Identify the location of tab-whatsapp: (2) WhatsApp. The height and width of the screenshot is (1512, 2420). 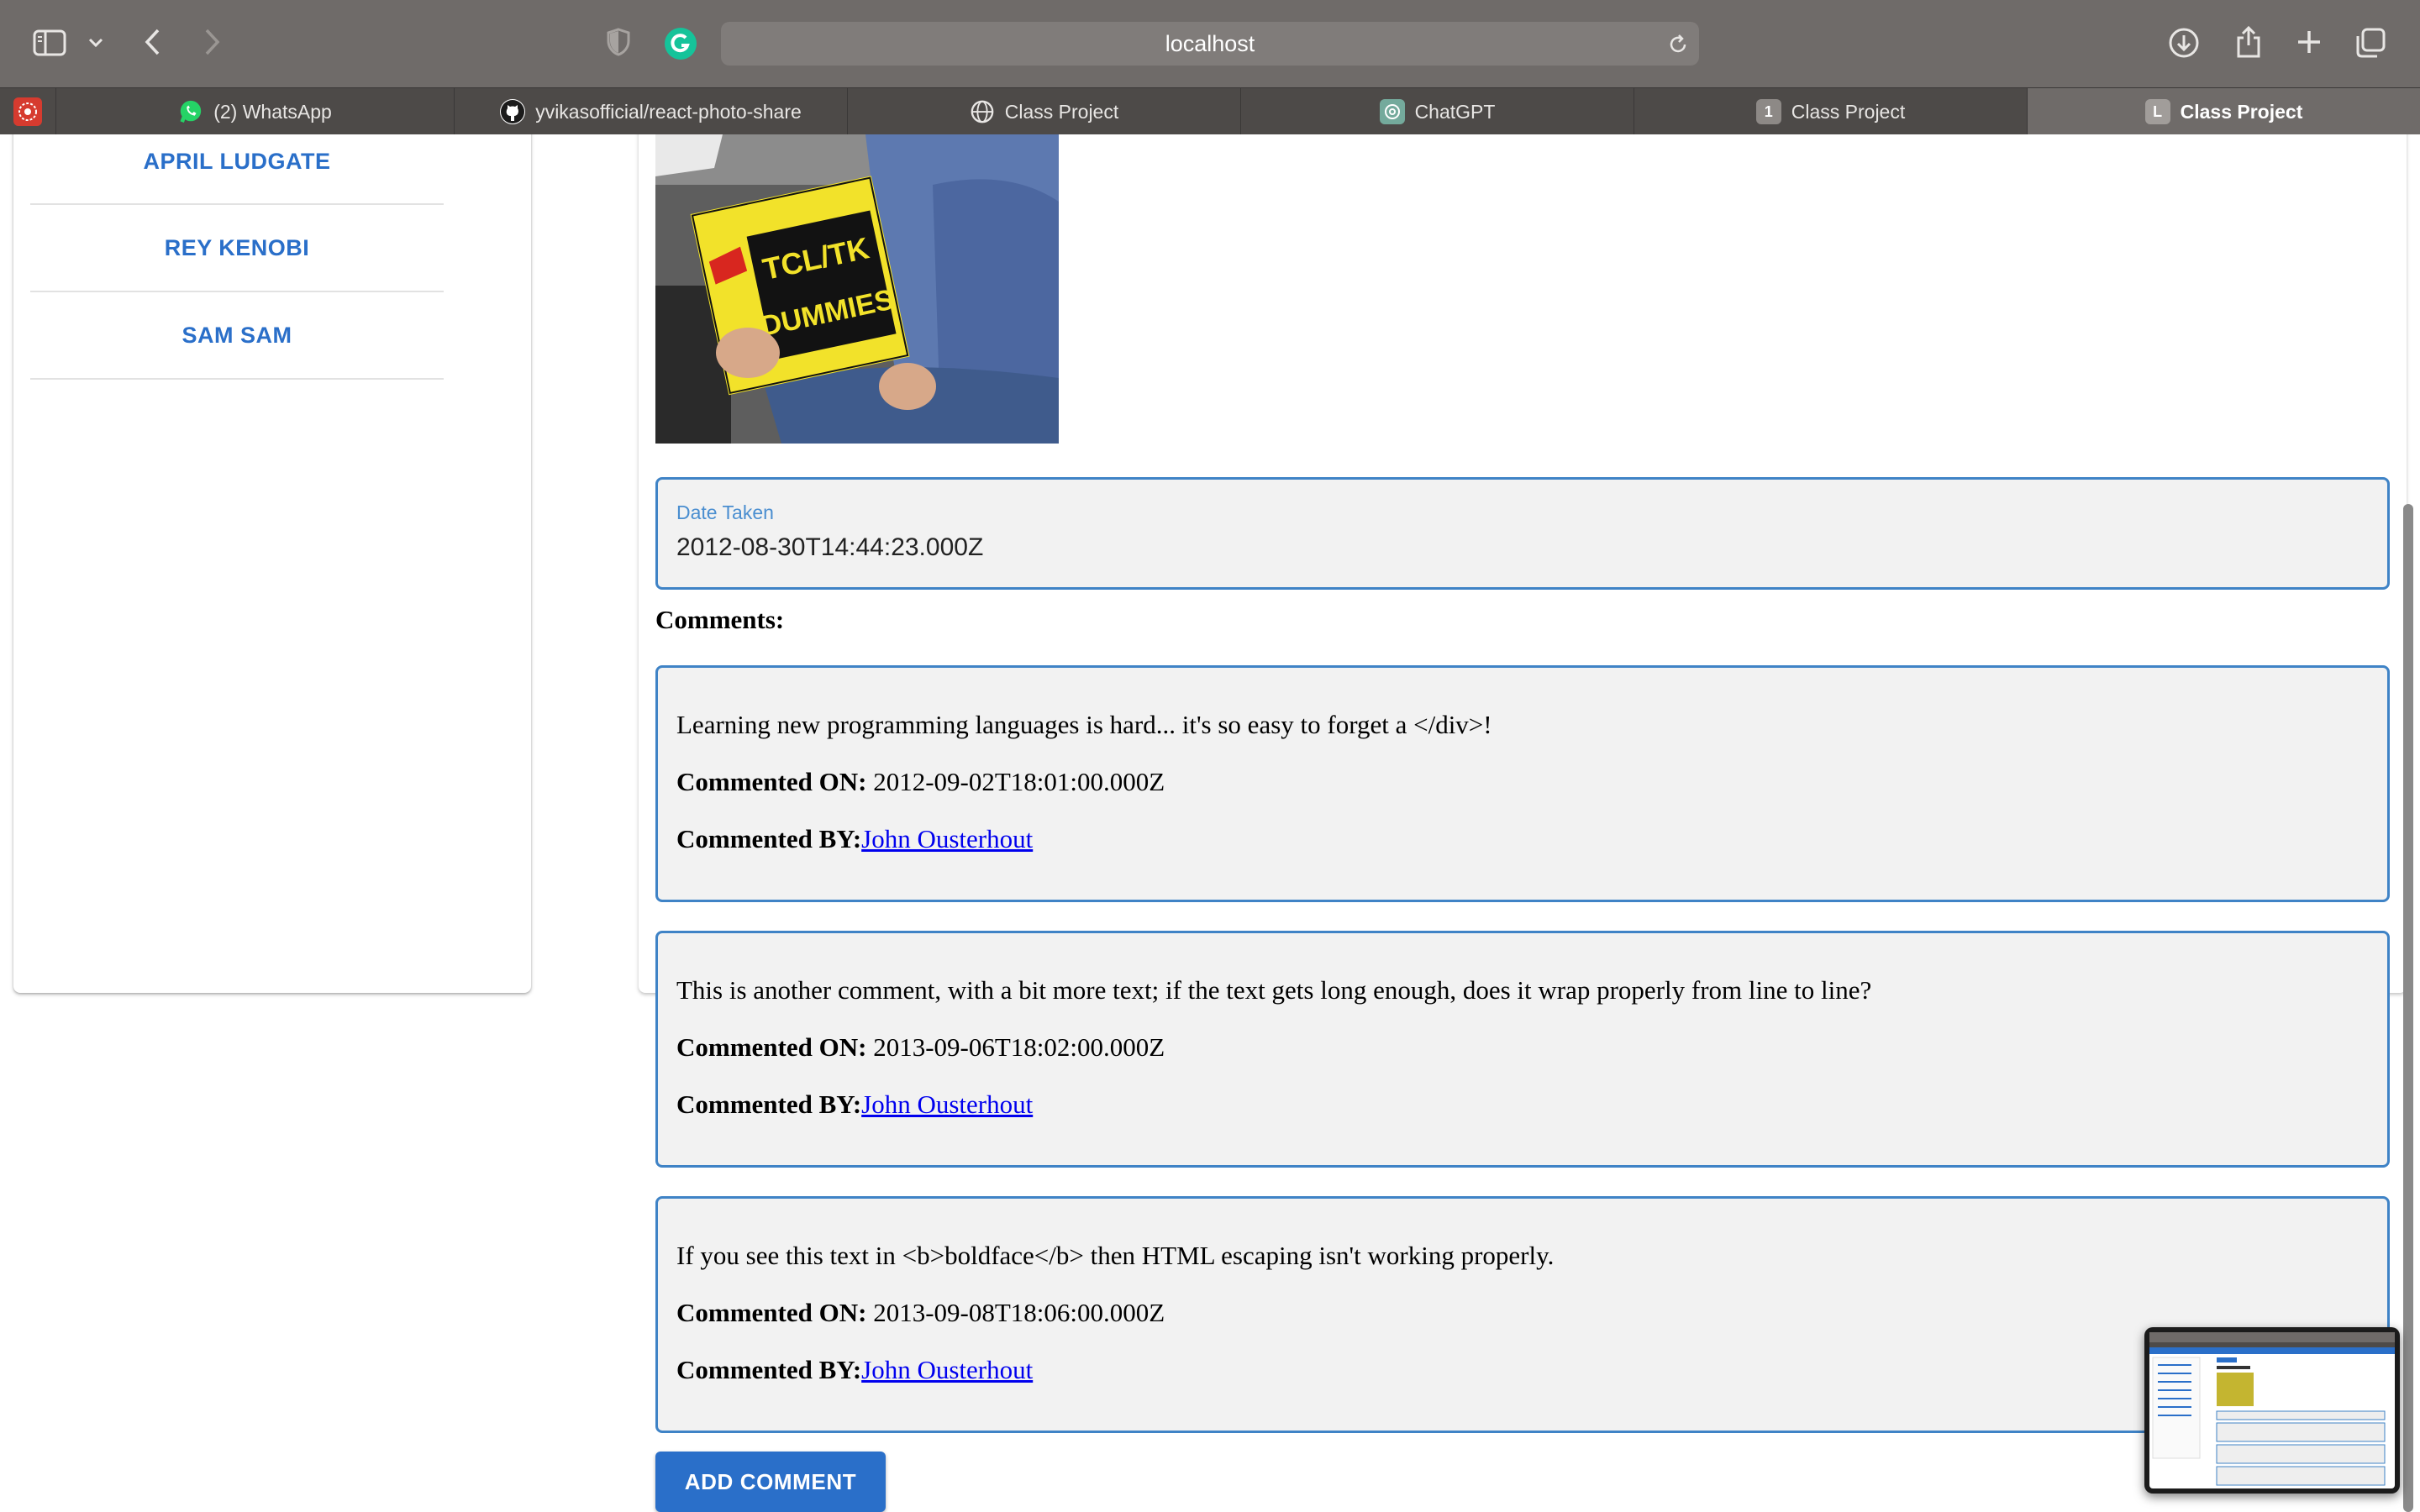
(255, 111).